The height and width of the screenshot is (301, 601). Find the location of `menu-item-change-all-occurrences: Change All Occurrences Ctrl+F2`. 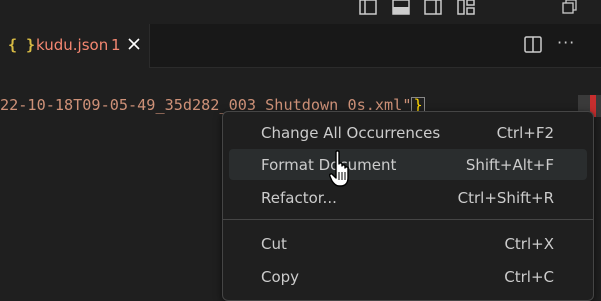

menu-item-change-all-occurrences: Change All Occurrences Ctrl+F2 is located at coordinates (408, 132).